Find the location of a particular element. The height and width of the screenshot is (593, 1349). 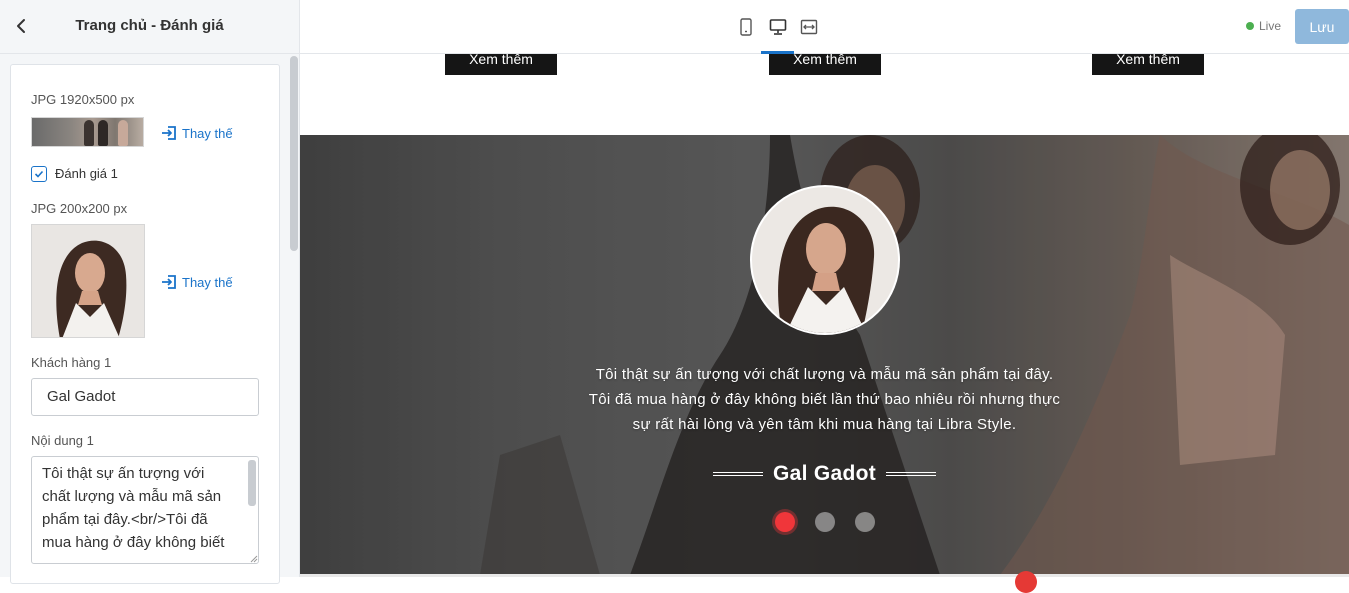

sidebar-scrollbar is located at coordinates (294, 315).